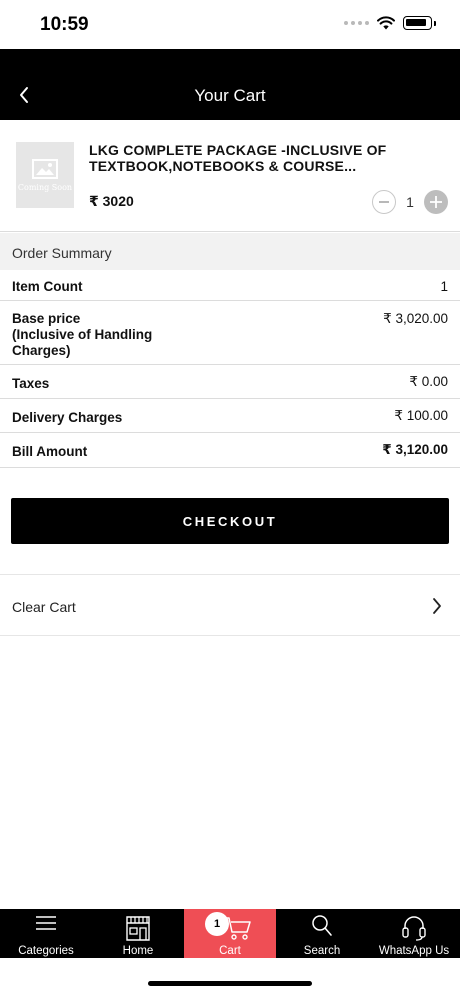 This screenshot has width=460, height=996. Describe the element at coordinates (62, 253) in the screenshot. I see `order-summary-heading: Order Summary` at that location.